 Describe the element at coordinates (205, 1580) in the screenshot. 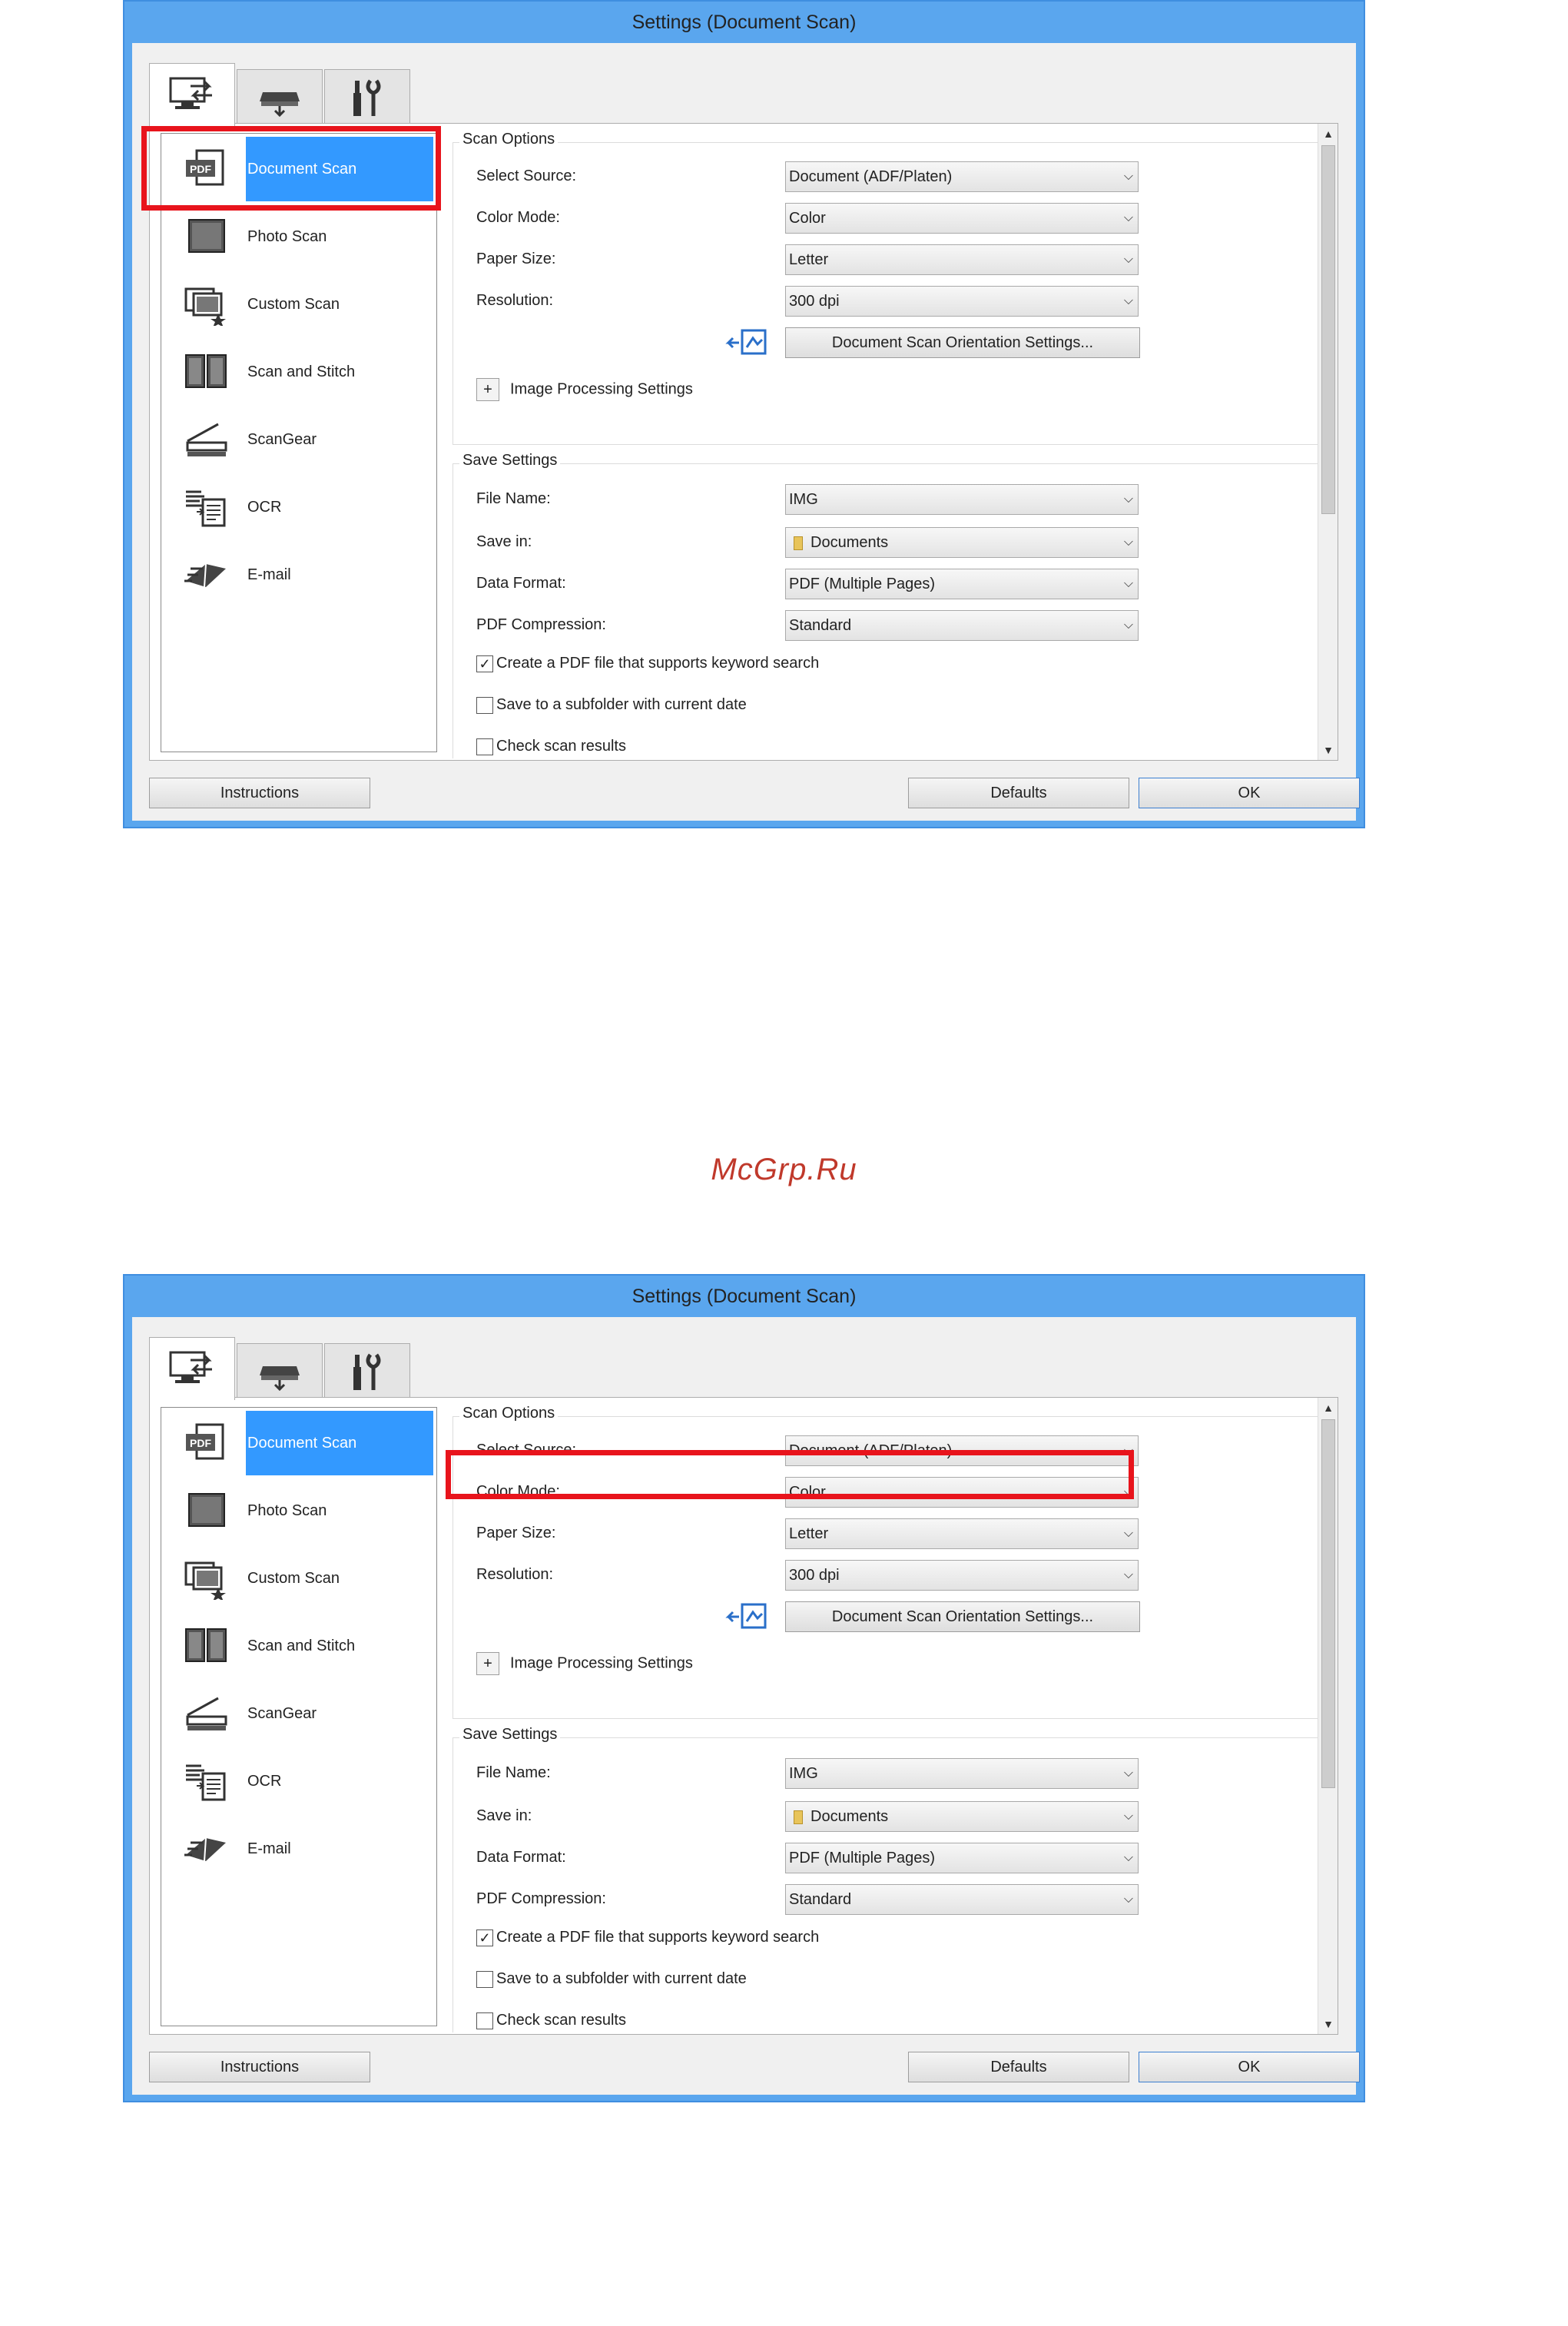

I see `custom-scan-icon` at that location.